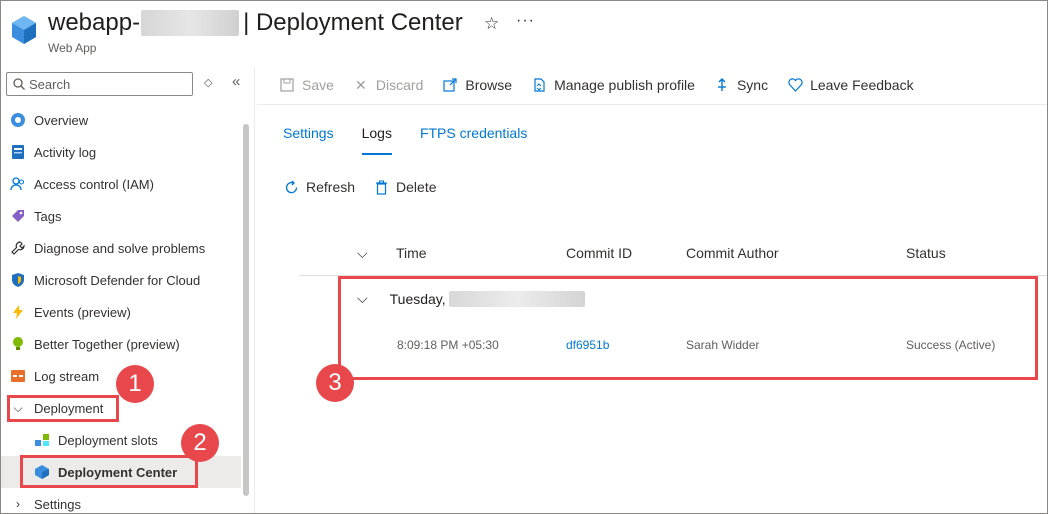 The image size is (1048, 514). I want to click on sidebar-item-defender: Microsoft Defender for Cloud, so click(121, 280).